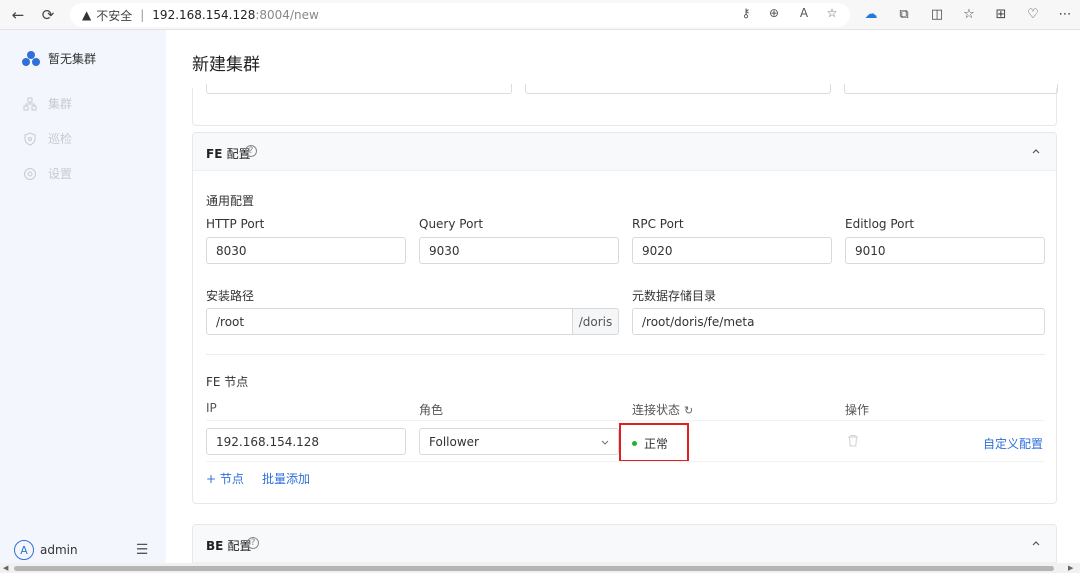 This screenshot has width=1080, height=573. I want to click on sidebar-item-label: 巡检, so click(60, 139).